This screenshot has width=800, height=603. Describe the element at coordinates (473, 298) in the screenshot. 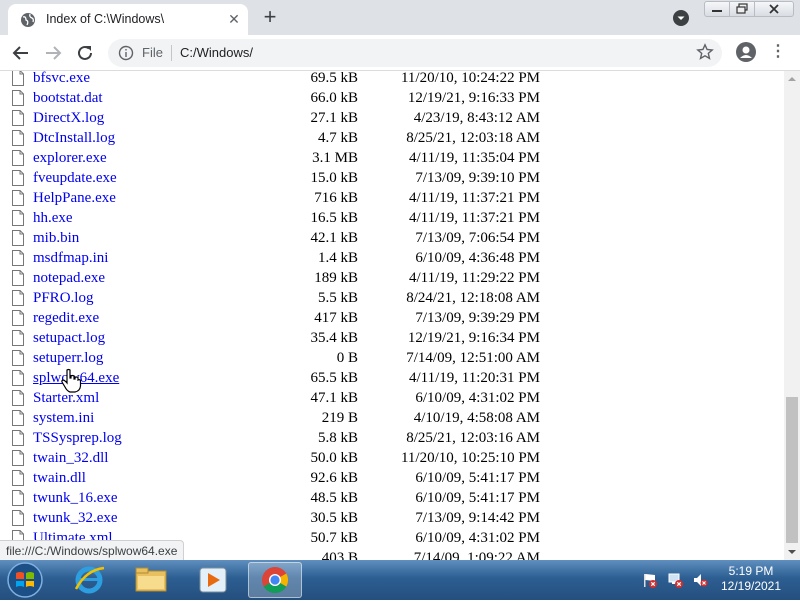

I see `file-date: 8/24/21, 12:18:08 AM` at that location.